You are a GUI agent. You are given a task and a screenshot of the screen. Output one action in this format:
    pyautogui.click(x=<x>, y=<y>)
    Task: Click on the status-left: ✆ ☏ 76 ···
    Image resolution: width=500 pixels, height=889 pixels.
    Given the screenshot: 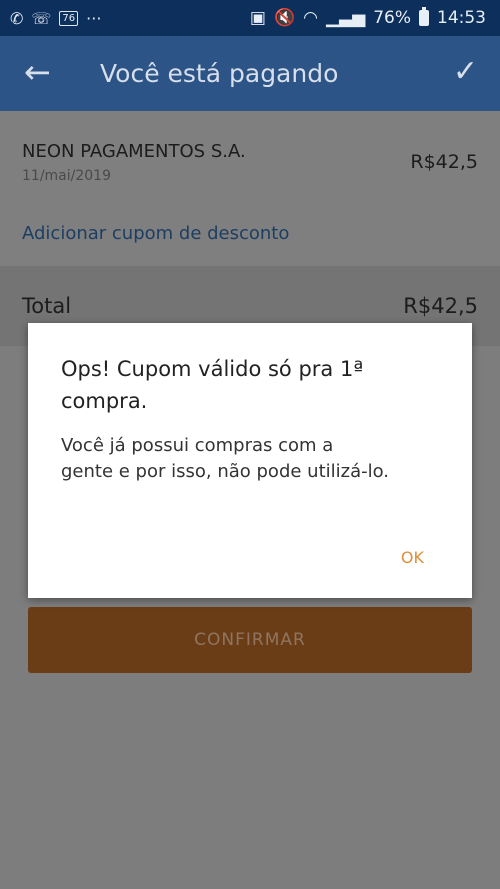 What is the action you would take?
    pyautogui.click(x=55, y=18)
    